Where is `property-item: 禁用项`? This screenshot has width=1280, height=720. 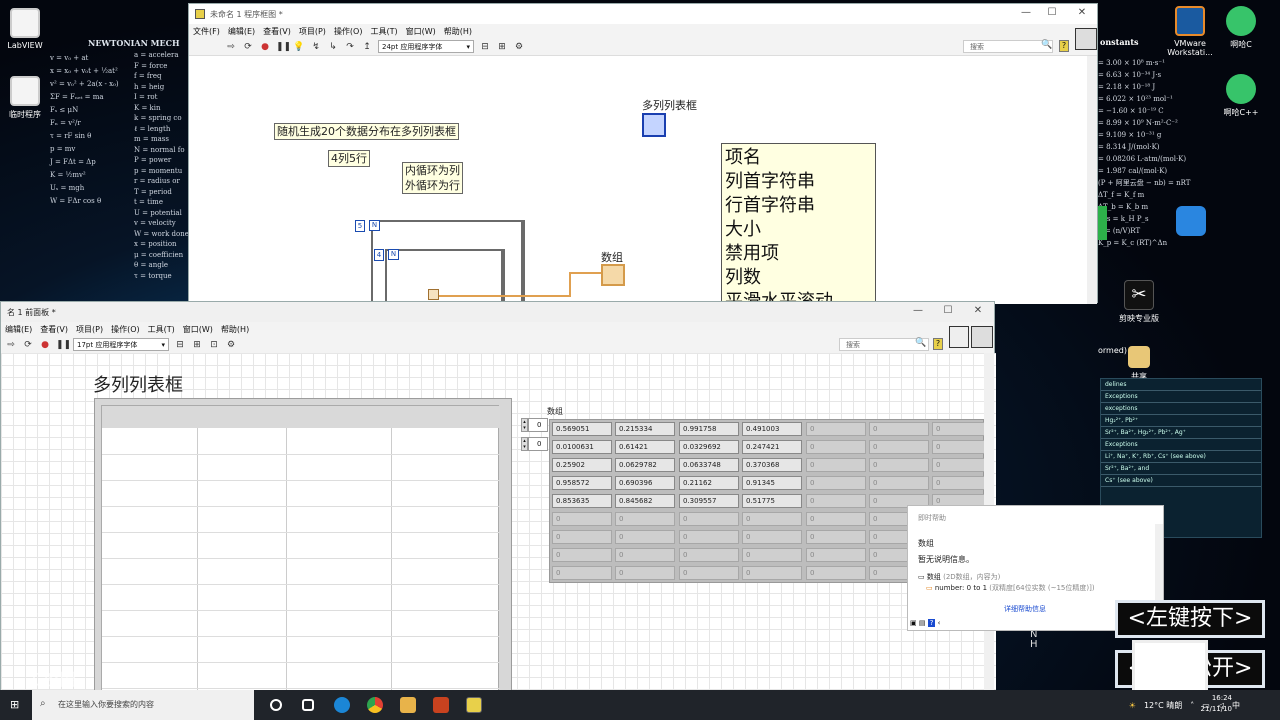 property-item: 禁用项 is located at coordinates (798, 254).